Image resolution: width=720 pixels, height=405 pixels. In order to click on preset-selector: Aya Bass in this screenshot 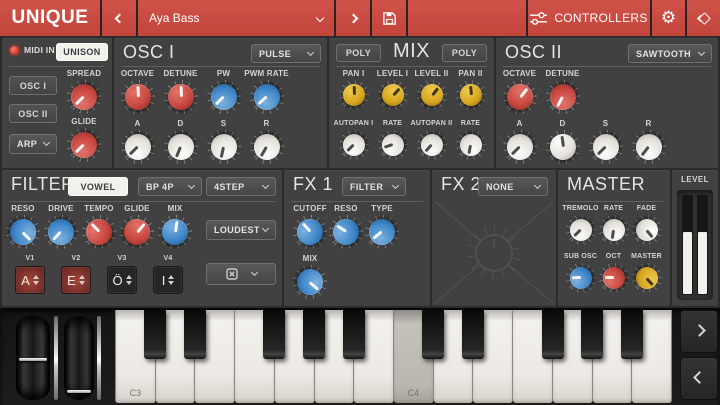, I will do `click(236, 18)`.